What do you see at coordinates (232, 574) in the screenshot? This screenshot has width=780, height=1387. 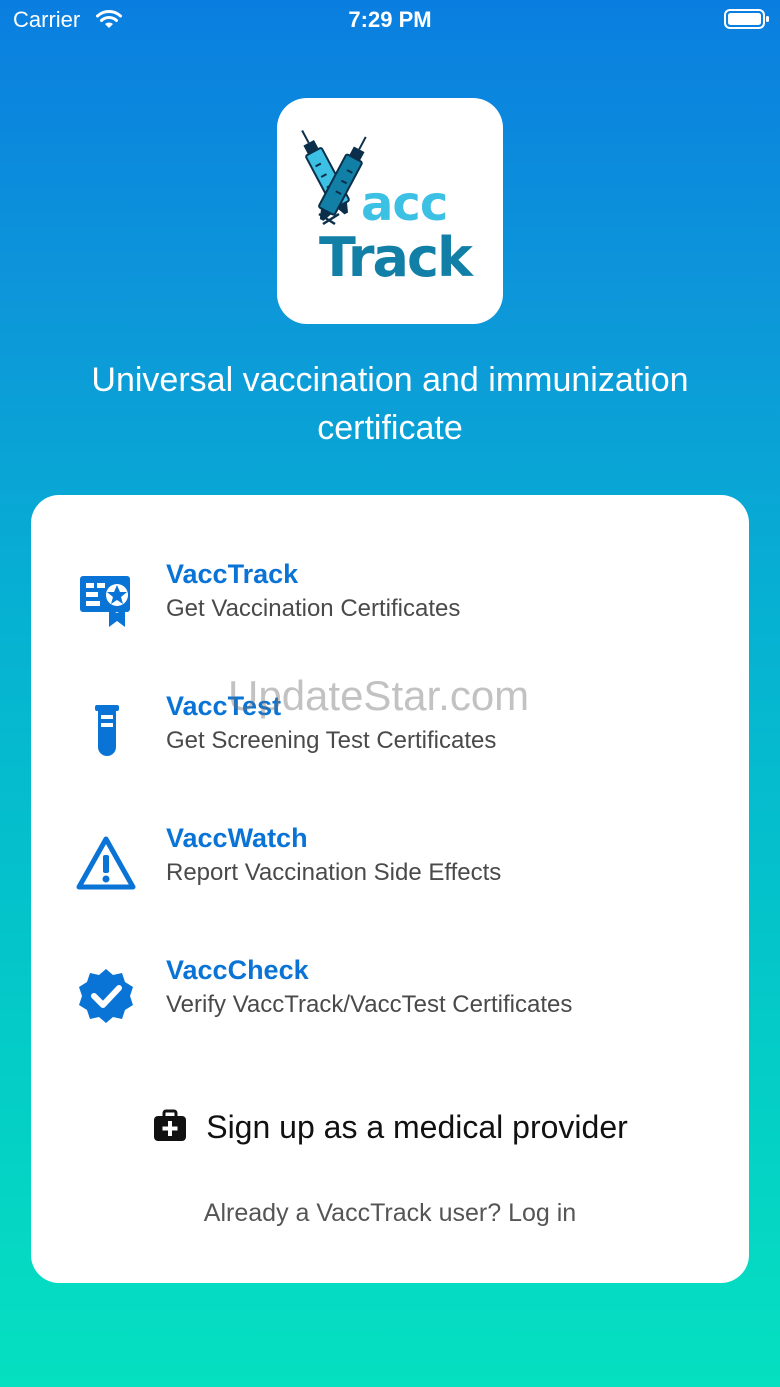 I see `feature-title: VaccTrack` at bounding box center [232, 574].